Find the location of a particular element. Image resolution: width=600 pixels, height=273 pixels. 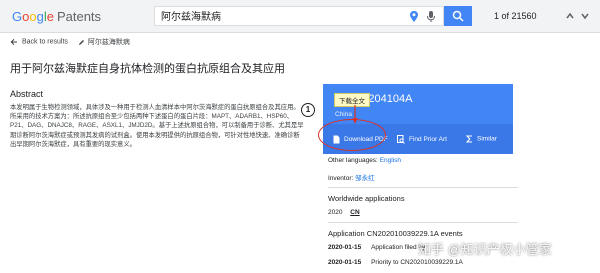

find-prior-art-button: Find Prior Art is located at coordinates (422, 139).